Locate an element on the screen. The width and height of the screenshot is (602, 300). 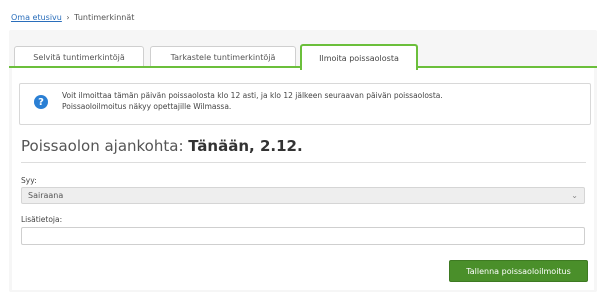
tab-label: Tarkastele tuntimerkintöjä is located at coordinates (223, 57).